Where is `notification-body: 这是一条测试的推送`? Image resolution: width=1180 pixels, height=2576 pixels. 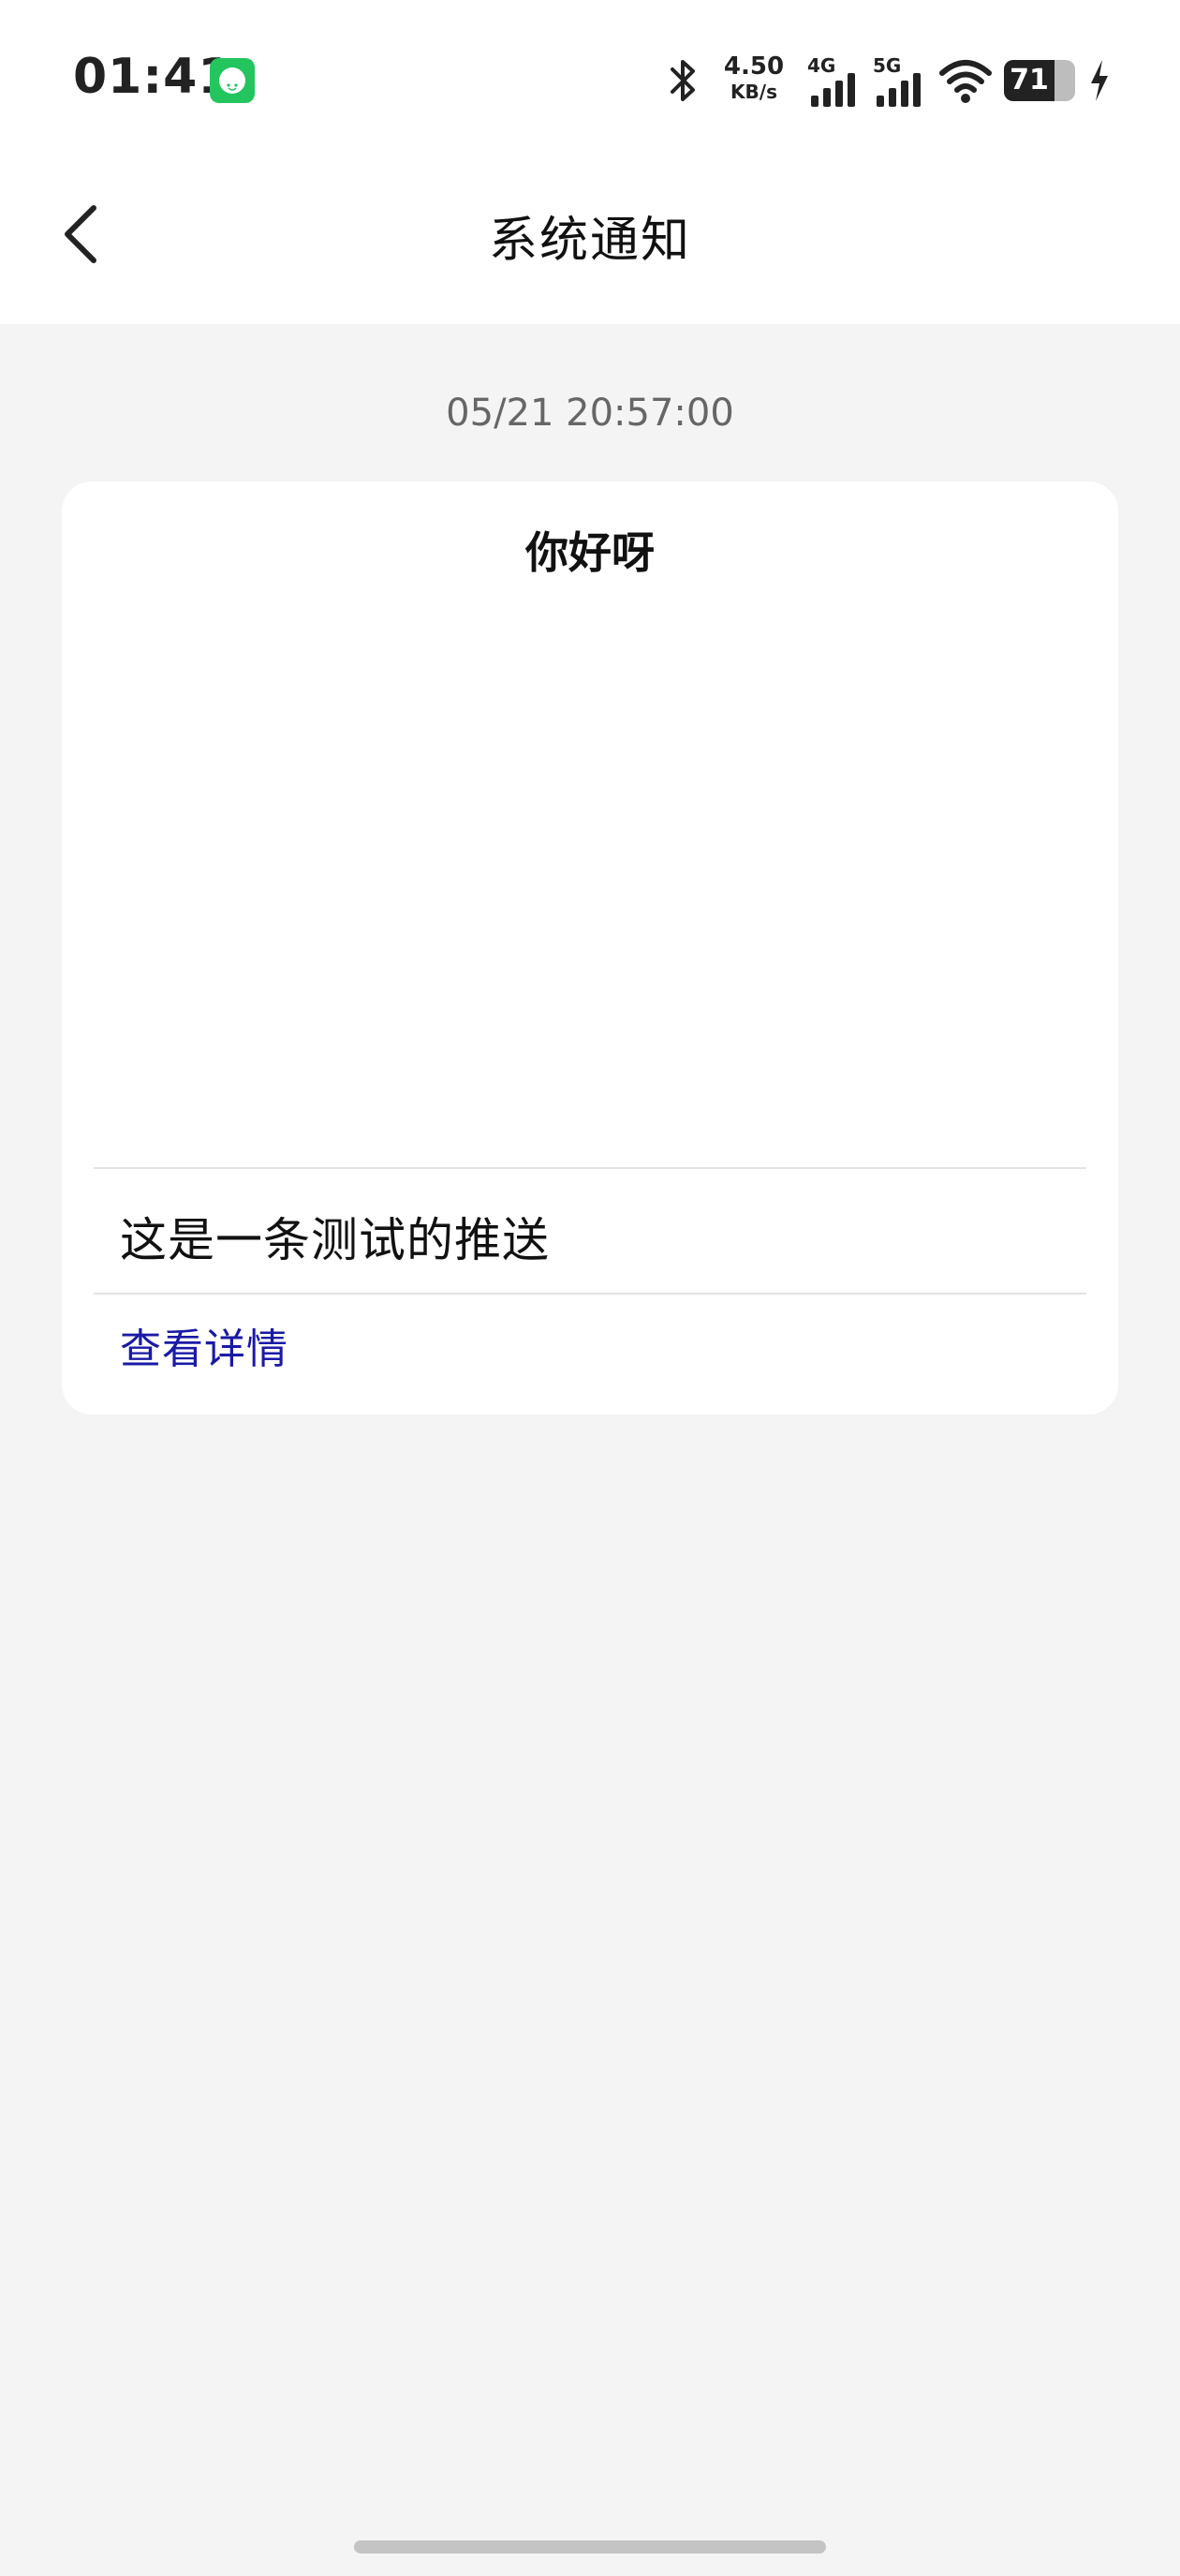
notification-body: 这是一条测试的推送 is located at coordinates (335, 1240).